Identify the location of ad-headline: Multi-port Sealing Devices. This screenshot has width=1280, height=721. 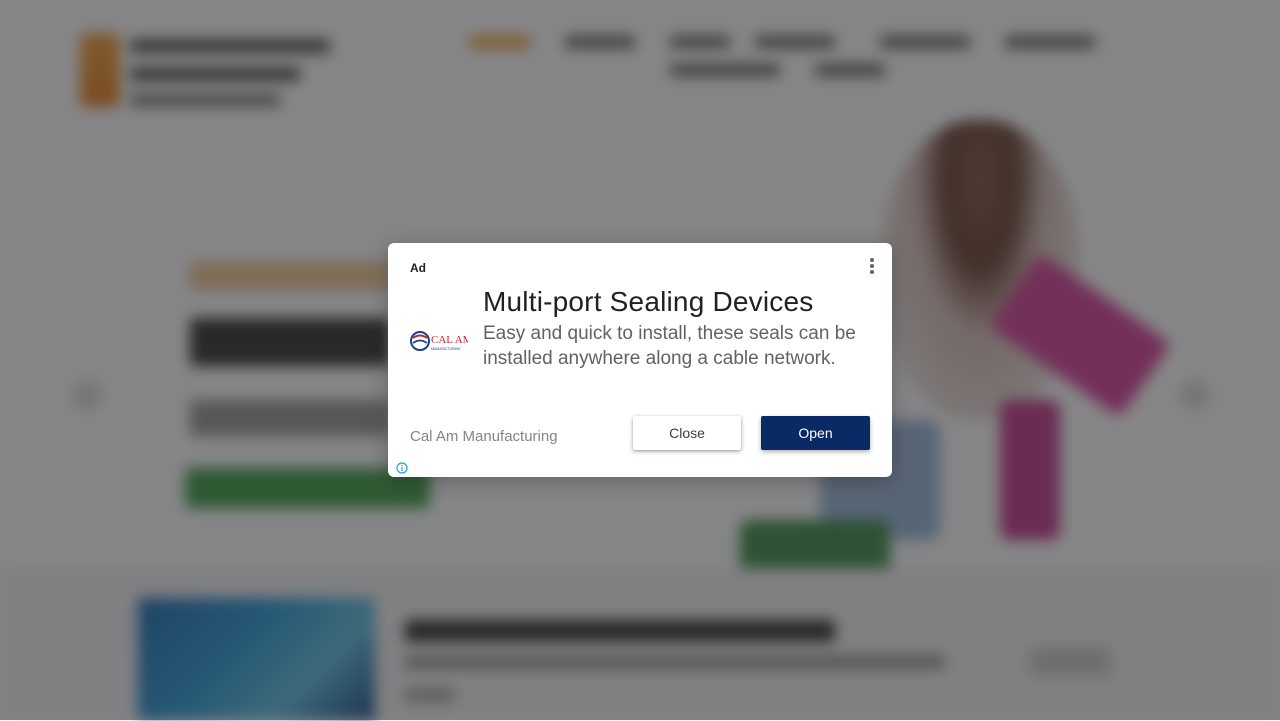
(678, 302).